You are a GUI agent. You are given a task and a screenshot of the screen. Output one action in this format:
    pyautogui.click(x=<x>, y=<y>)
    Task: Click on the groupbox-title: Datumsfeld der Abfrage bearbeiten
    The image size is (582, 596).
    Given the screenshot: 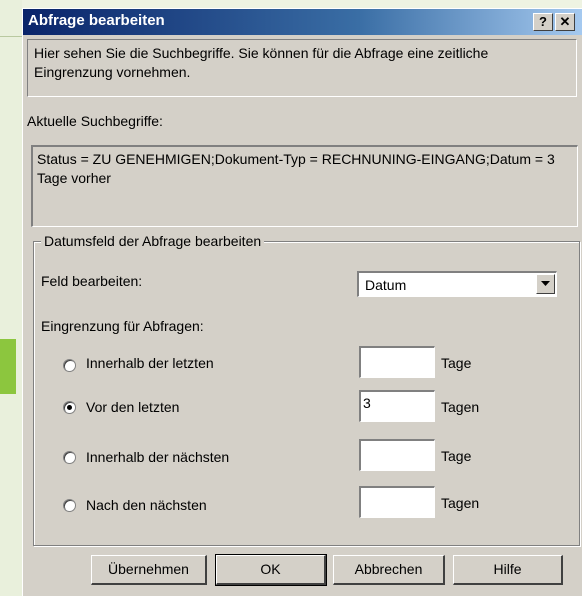 What is the action you would take?
    pyautogui.click(x=153, y=241)
    